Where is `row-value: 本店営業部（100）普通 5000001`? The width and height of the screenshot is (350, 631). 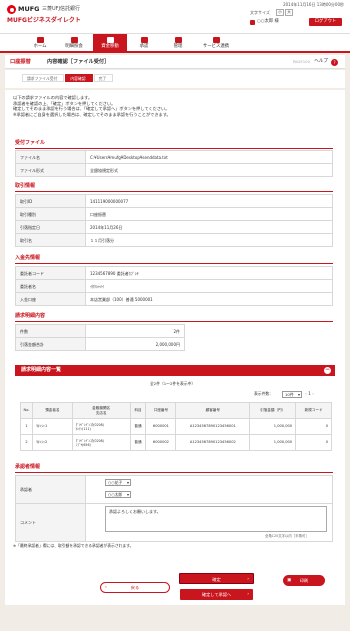 row-value: 本店営業部（100）普通 5000001 is located at coordinates (209, 299).